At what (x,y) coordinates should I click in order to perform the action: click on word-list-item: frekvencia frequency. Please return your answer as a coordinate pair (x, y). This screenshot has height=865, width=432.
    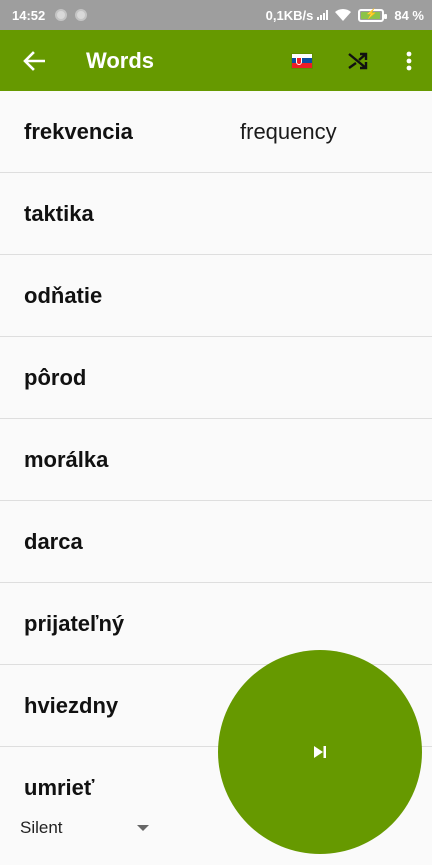
    Looking at the image, I should click on (216, 132).